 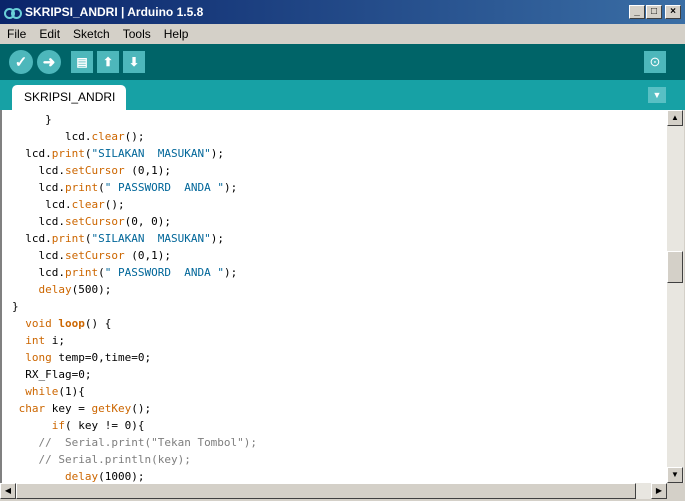 What do you see at coordinates (675, 296) in the screenshot?
I see `vertical-scrollbar: ▲ ▼` at bounding box center [675, 296].